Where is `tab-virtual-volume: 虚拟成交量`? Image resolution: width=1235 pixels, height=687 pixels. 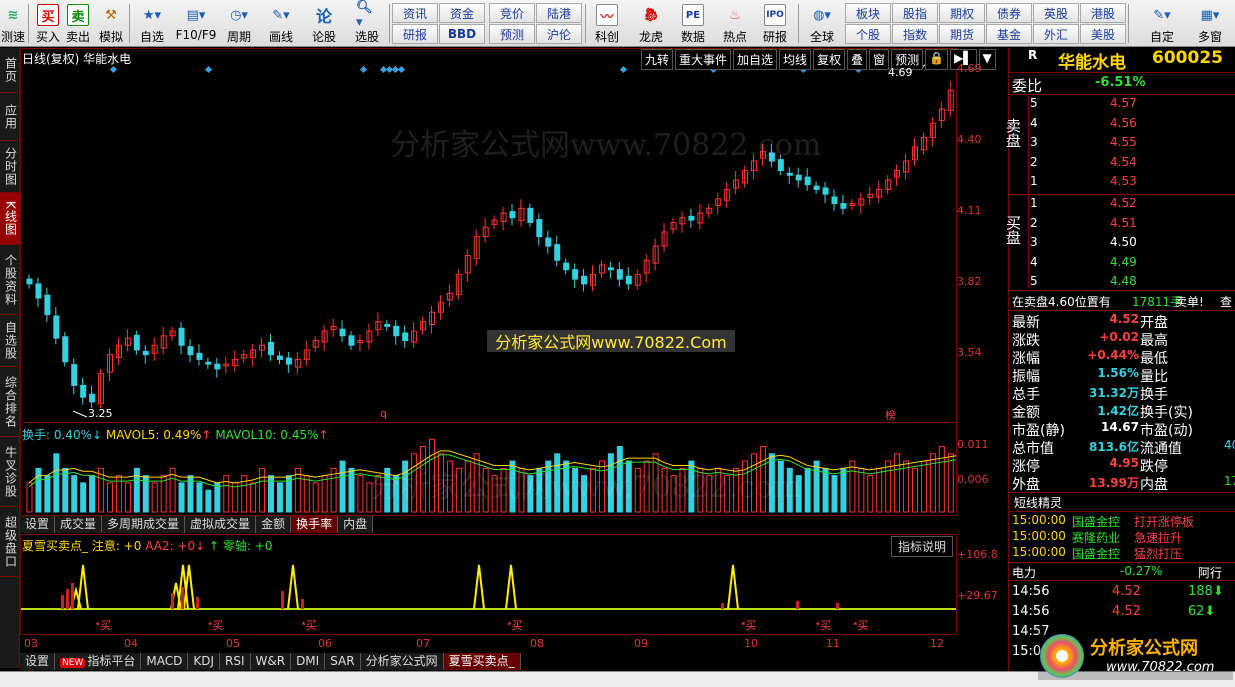
tab-virtual-volume: 虚拟成交量 is located at coordinates (221, 524).